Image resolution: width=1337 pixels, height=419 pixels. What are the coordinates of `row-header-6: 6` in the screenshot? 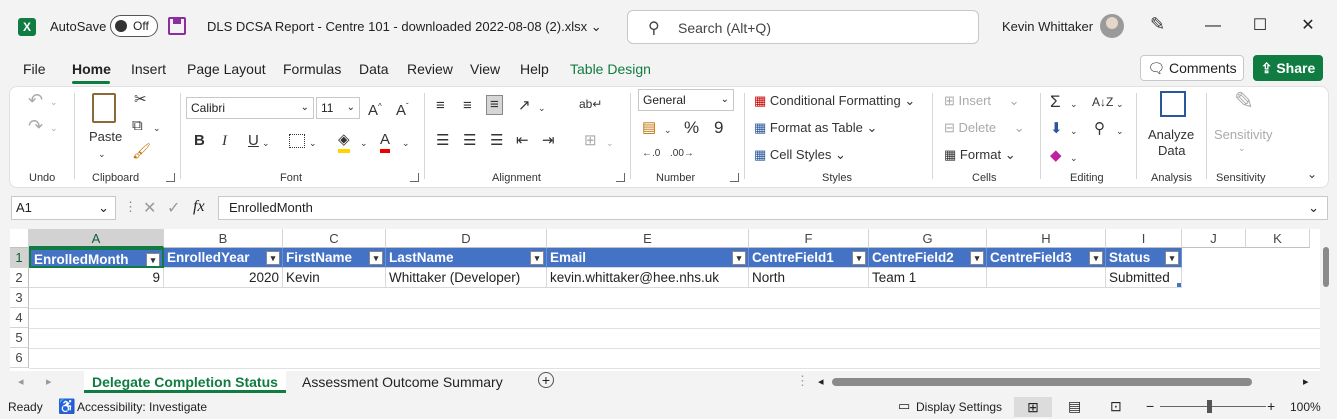 It's located at (19, 358).